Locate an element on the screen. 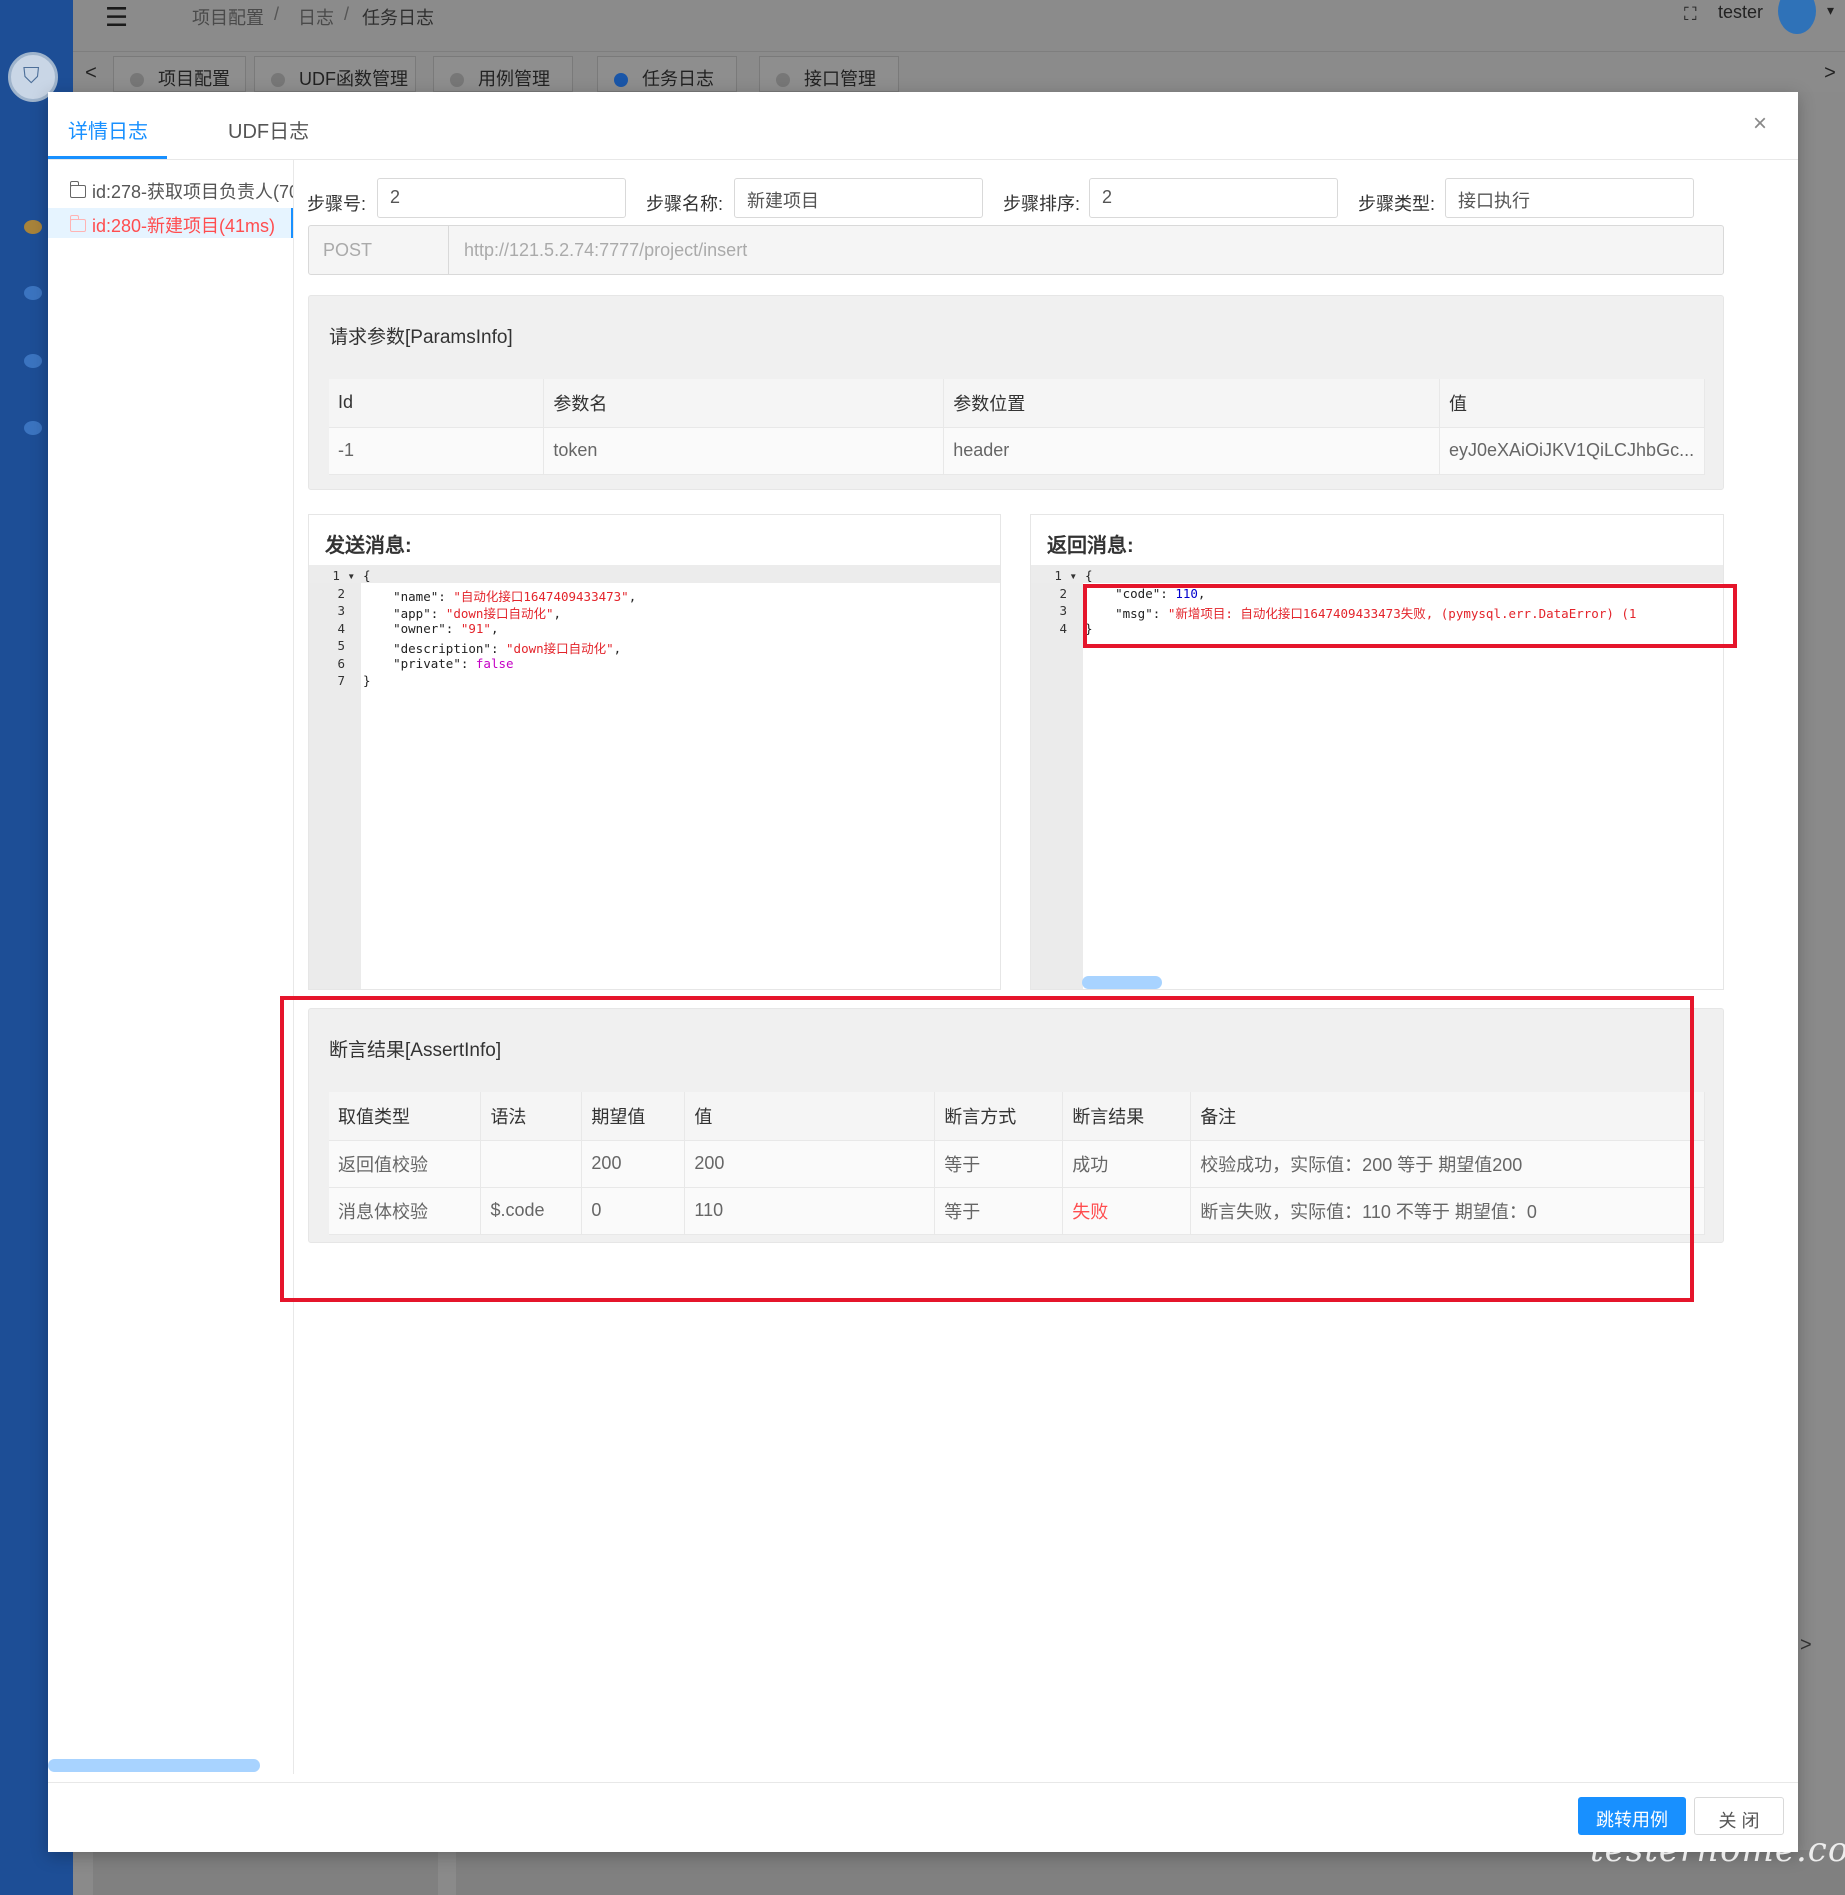 Image resolution: width=1845 pixels, height=1895 pixels. background-card is located at coordinates (265, 1872).